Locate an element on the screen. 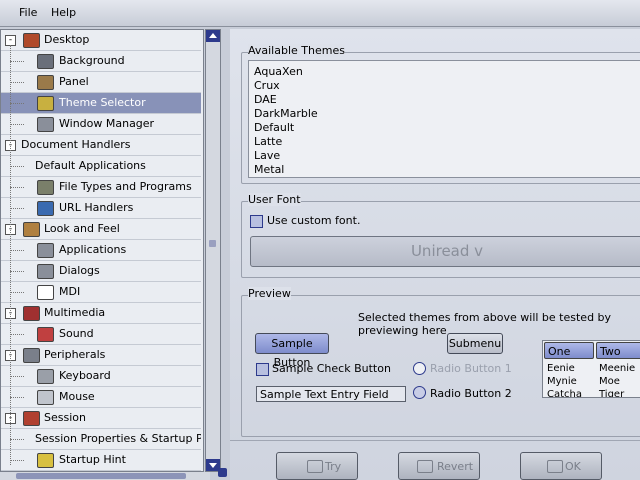 The height and width of the screenshot is (480, 640). peripherals-icon is located at coordinates (31, 355).